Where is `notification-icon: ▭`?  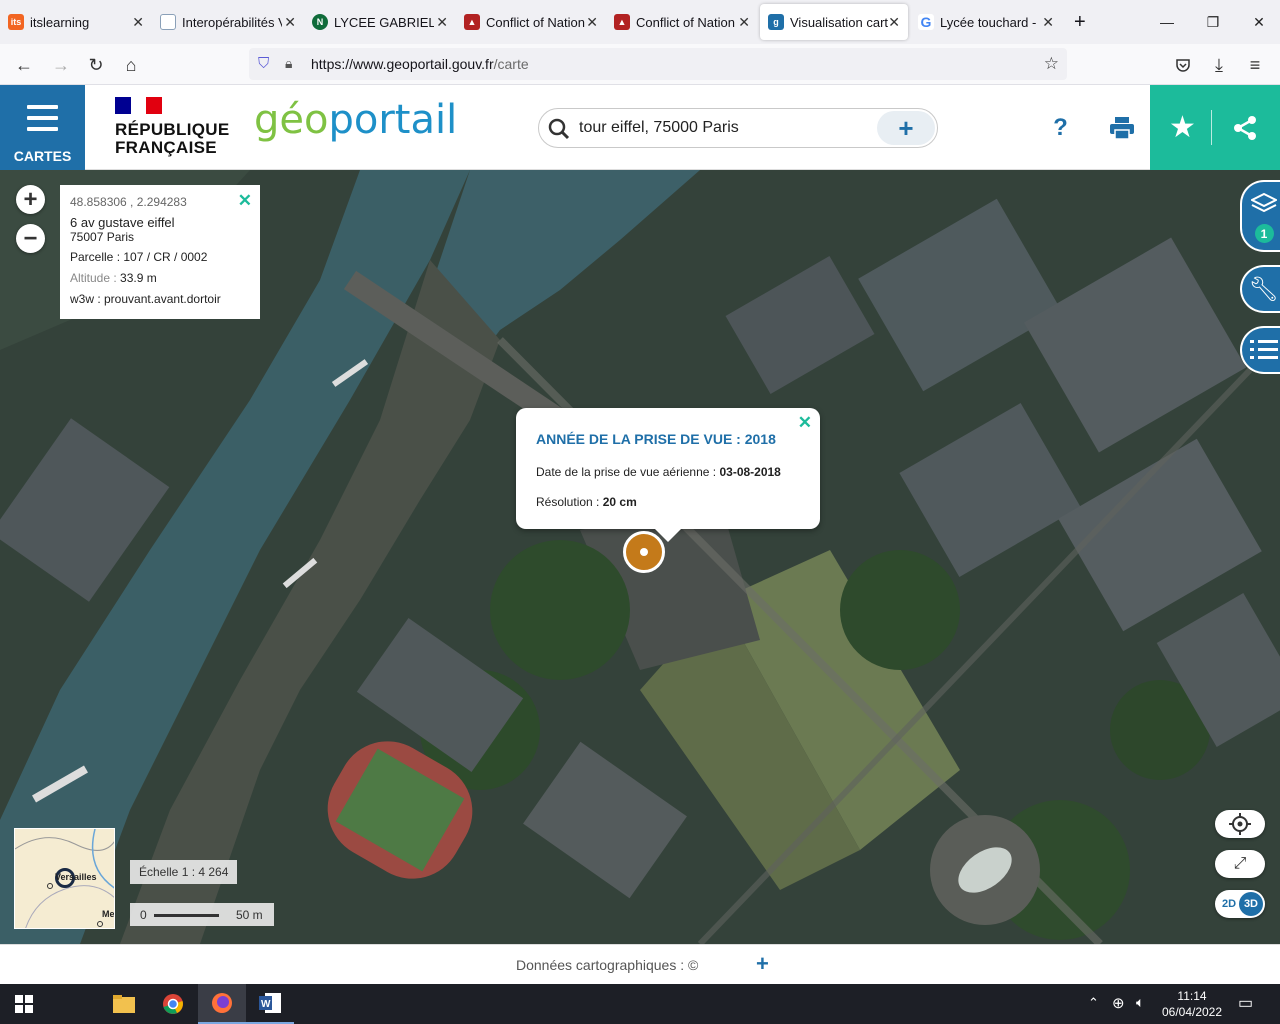 notification-icon: ▭ is located at coordinates (1245, 1003).